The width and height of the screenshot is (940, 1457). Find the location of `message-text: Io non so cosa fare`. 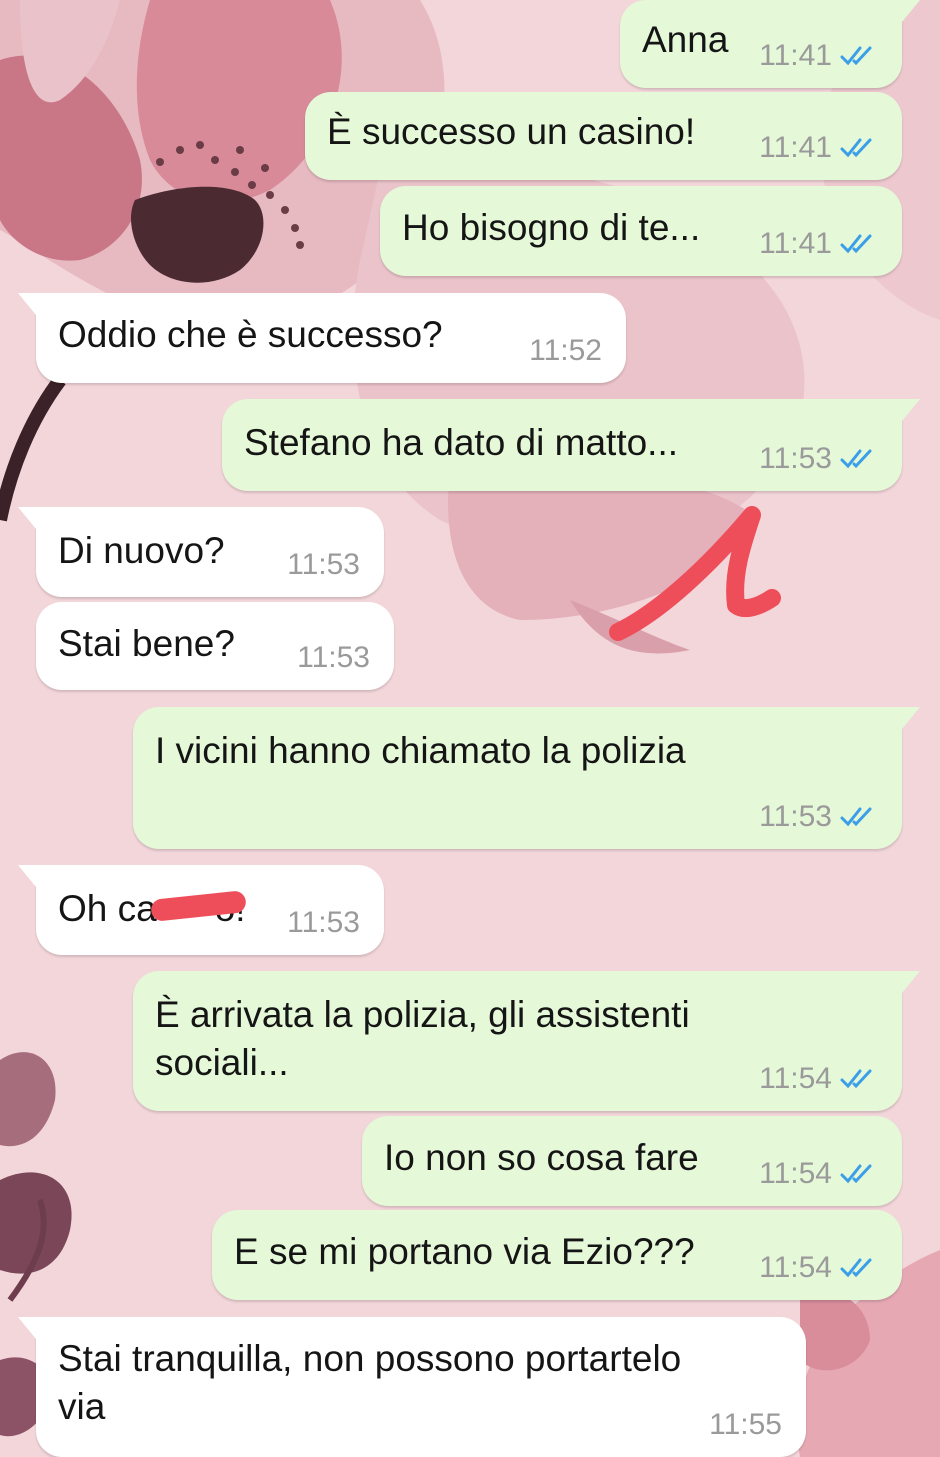

message-text: Io non so cosa fare is located at coordinates (541, 1157).